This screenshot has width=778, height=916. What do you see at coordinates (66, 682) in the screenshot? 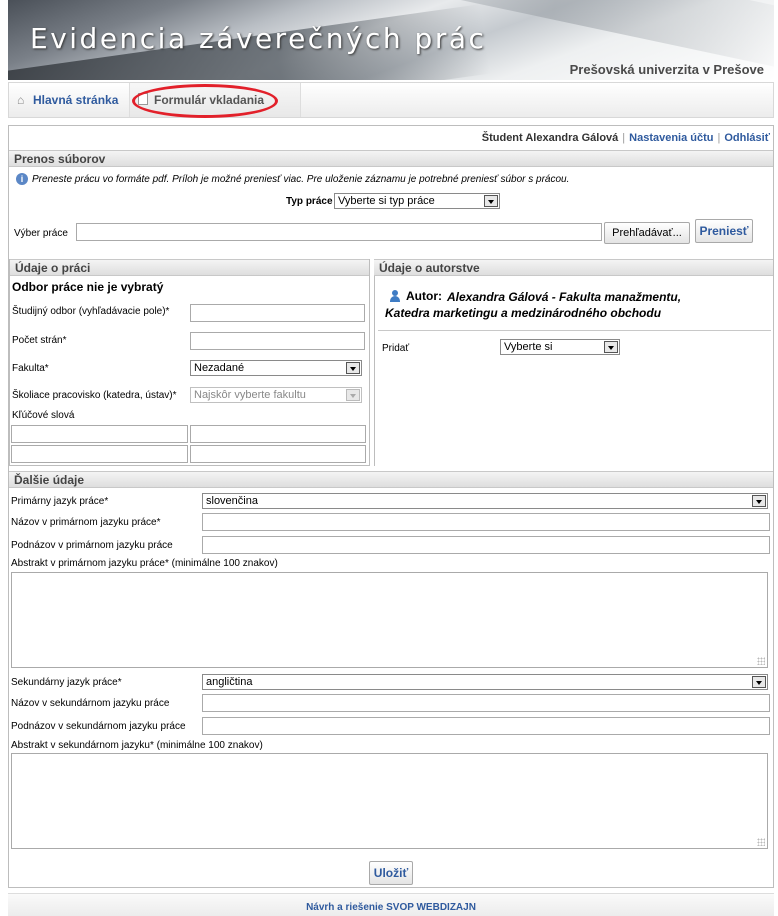
I see `secondary-lang-label: Sekundárny jazyk práce*` at bounding box center [66, 682].